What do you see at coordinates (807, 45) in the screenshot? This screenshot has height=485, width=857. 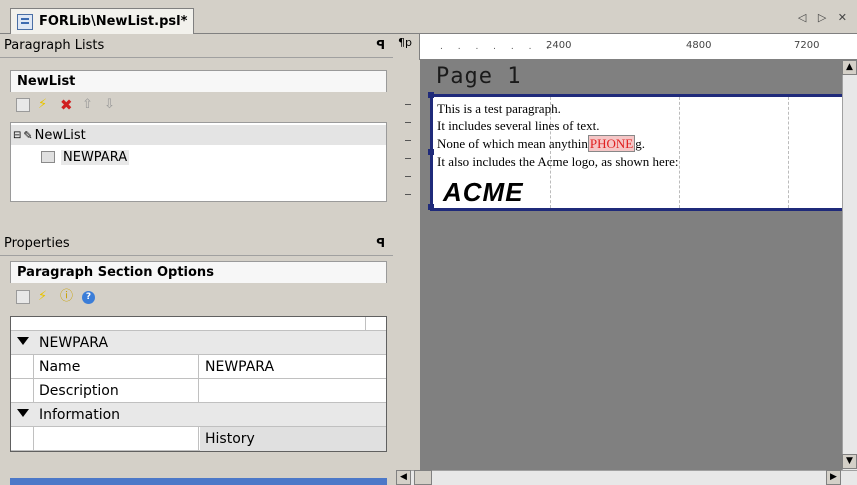 I see `ruler-tick: 7200` at bounding box center [807, 45].